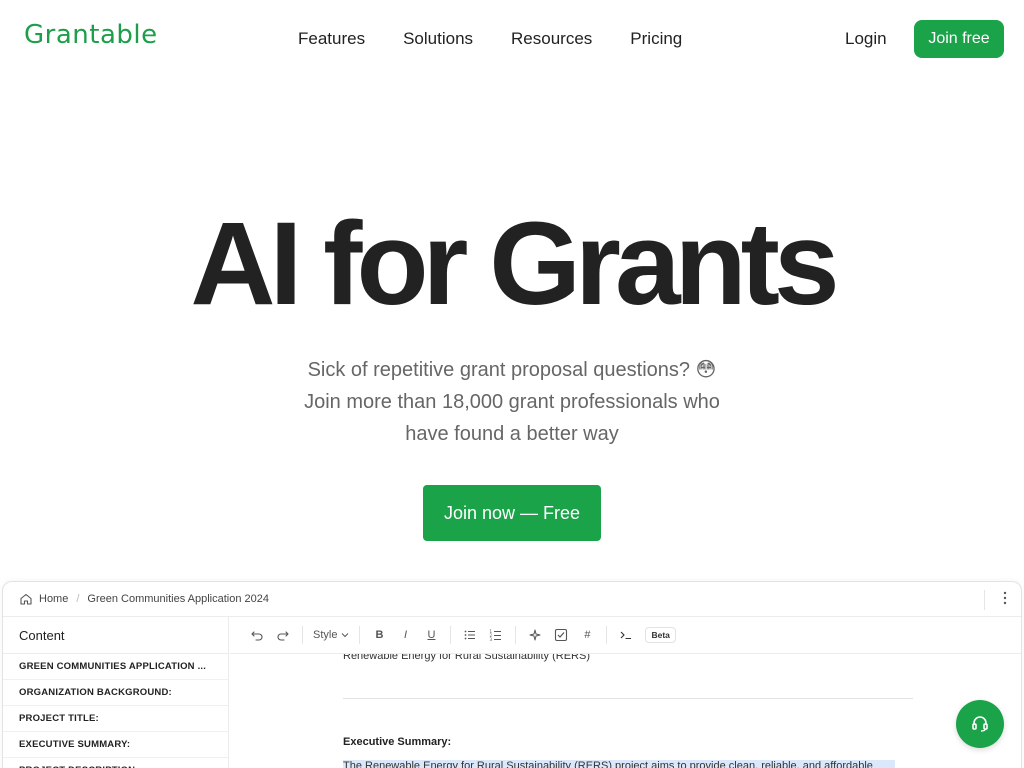 The image size is (1024, 768). Describe the element at coordinates (331, 39) in the screenshot. I see `nav-features: Features` at that location.